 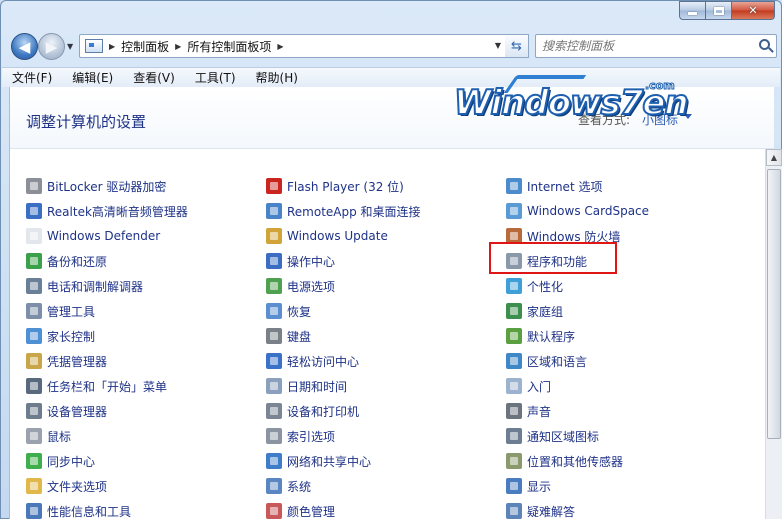 What do you see at coordinates (277, 77) in the screenshot?
I see `menu-help: 帮助(H)` at bounding box center [277, 77].